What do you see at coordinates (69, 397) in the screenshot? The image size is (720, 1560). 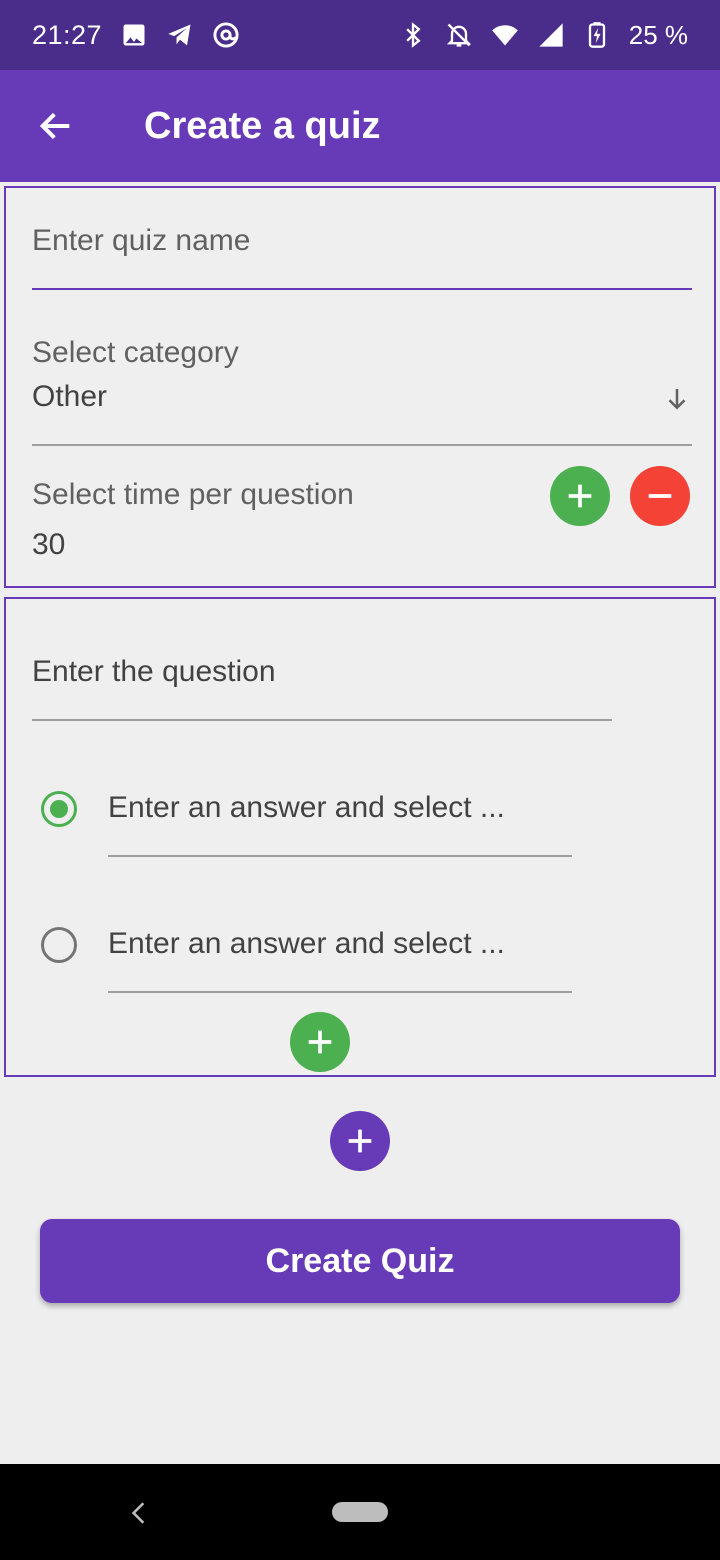 I see `category-select: Other` at bounding box center [69, 397].